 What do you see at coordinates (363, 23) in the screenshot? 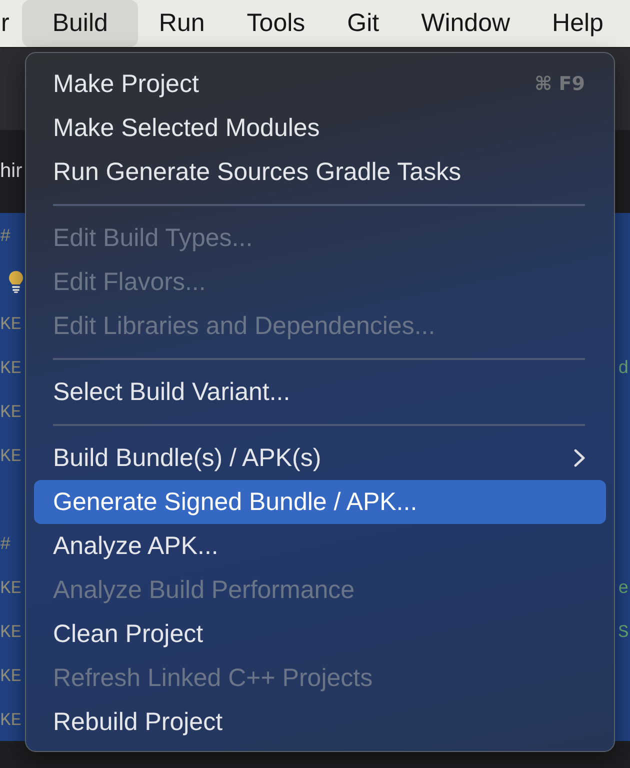
I see `menu-bar-item: Git` at bounding box center [363, 23].